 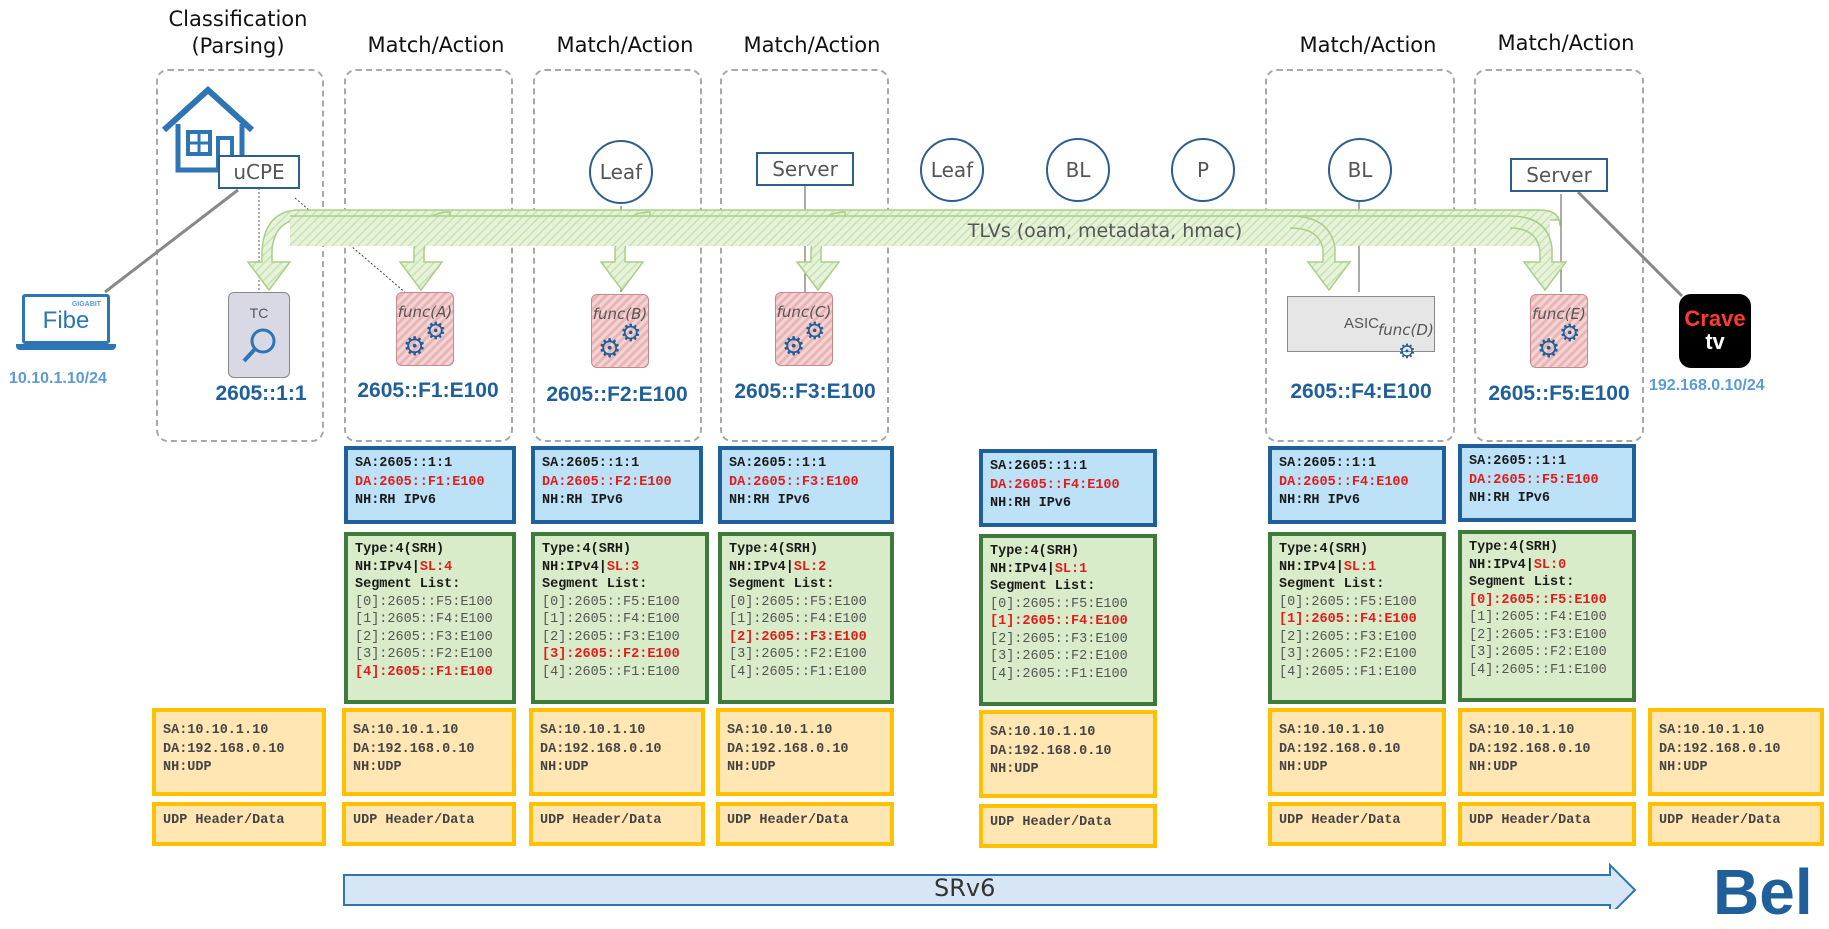 I want to click on link-server-cravetv, so click(x=1630, y=244).